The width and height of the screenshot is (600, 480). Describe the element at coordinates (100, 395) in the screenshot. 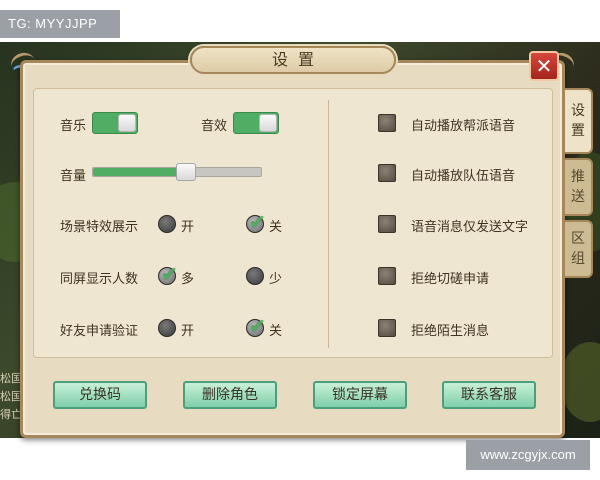

I see `redeem-code-button: 兑换码` at that location.